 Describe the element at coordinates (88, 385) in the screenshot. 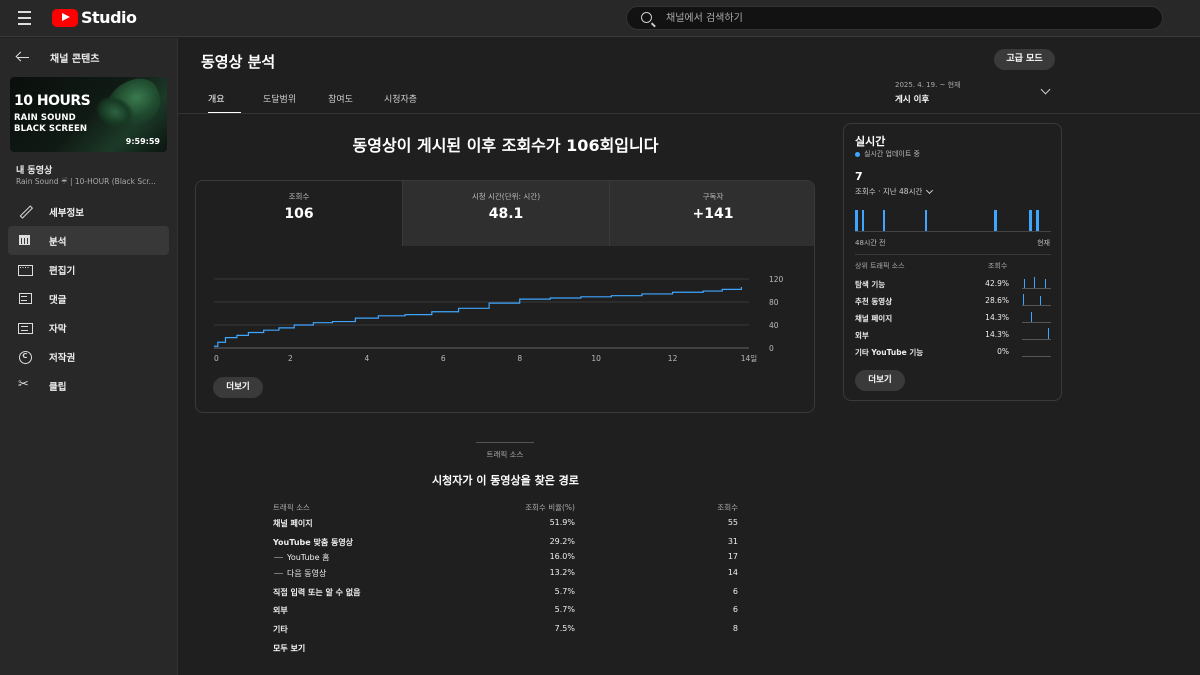

I see `sidebar-item-clips: 클립` at that location.